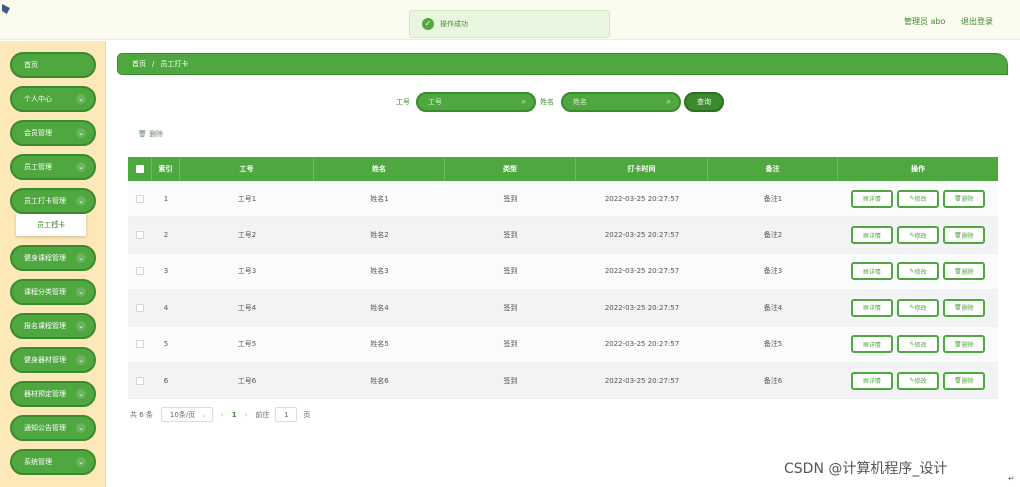 The width and height of the screenshot is (1020, 487). What do you see at coordinates (142, 134) in the screenshot?
I see `trash-icon: 🗑︎` at bounding box center [142, 134].